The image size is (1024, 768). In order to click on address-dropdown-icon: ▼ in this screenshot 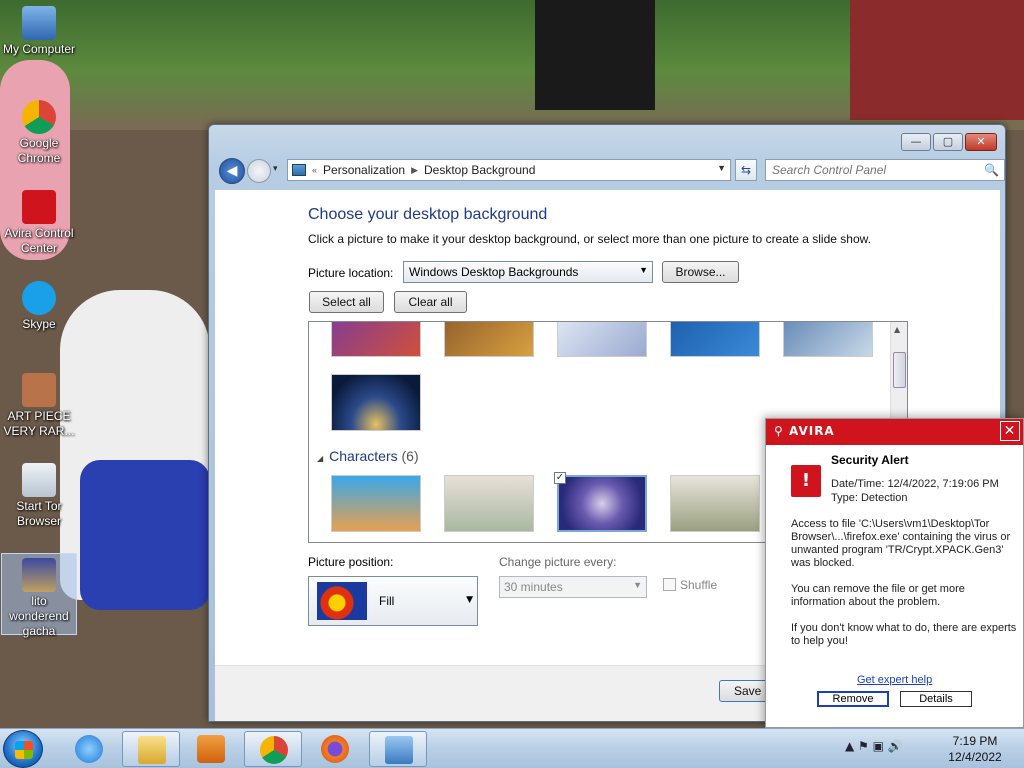, I will do `click(721, 168)`.